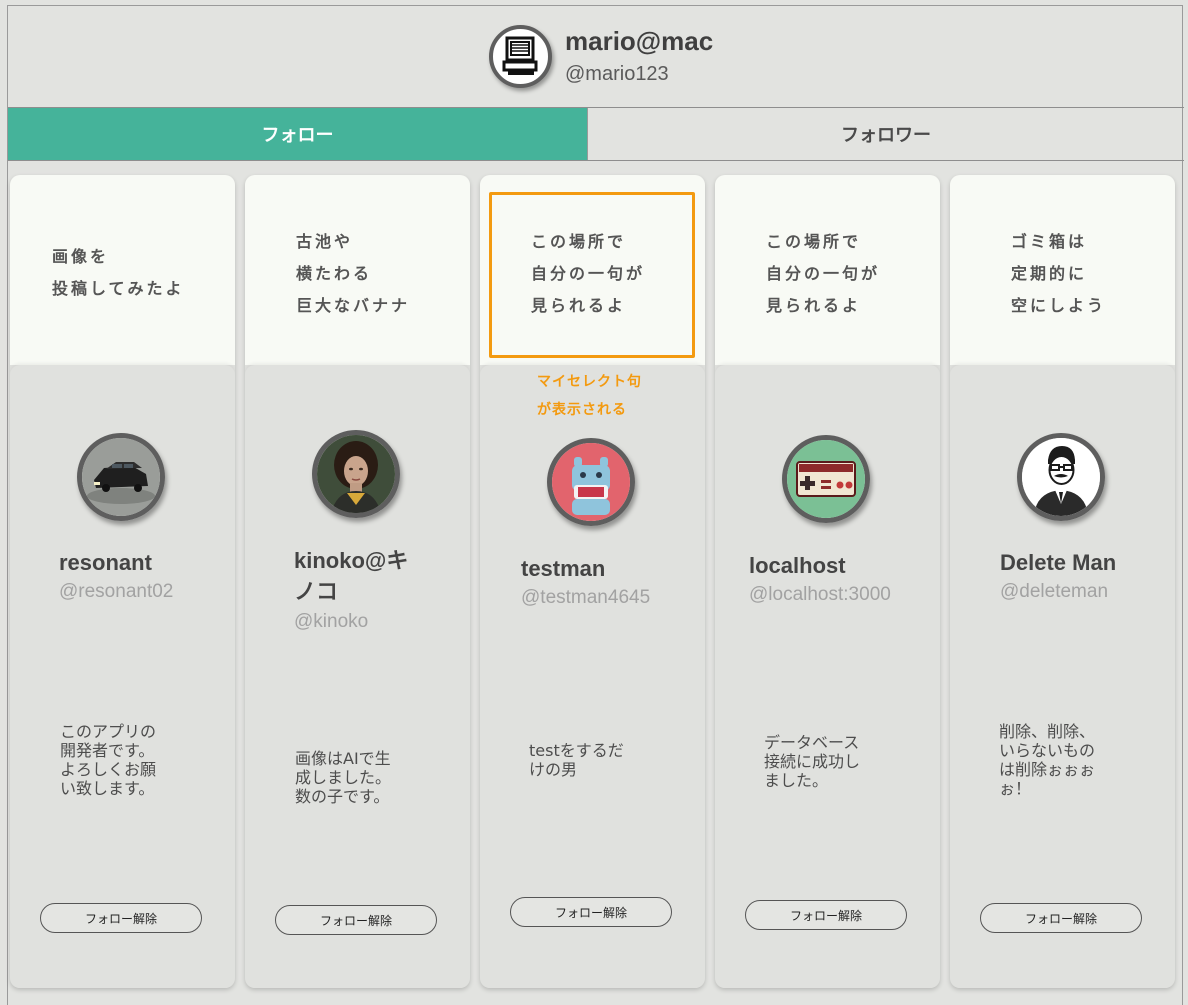 Image resolution: width=1188 pixels, height=1005 pixels. I want to click on hippo-avatar, so click(591, 482).